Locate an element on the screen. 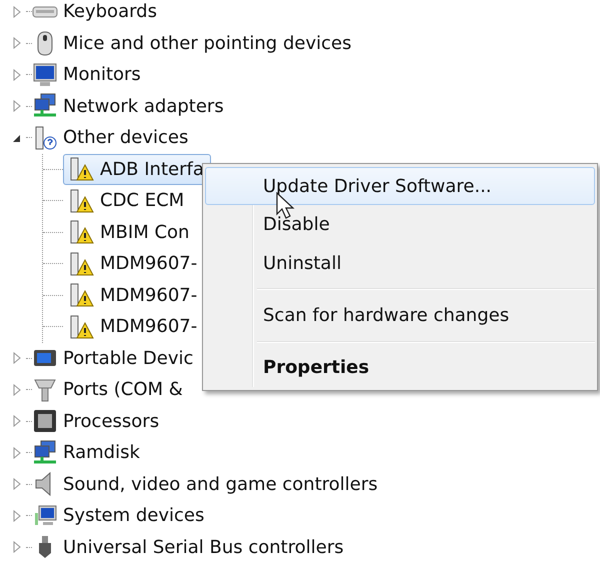 The height and width of the screenshot is (561, 600). menu-item: Uninstall is located at coordinates (400, 263).